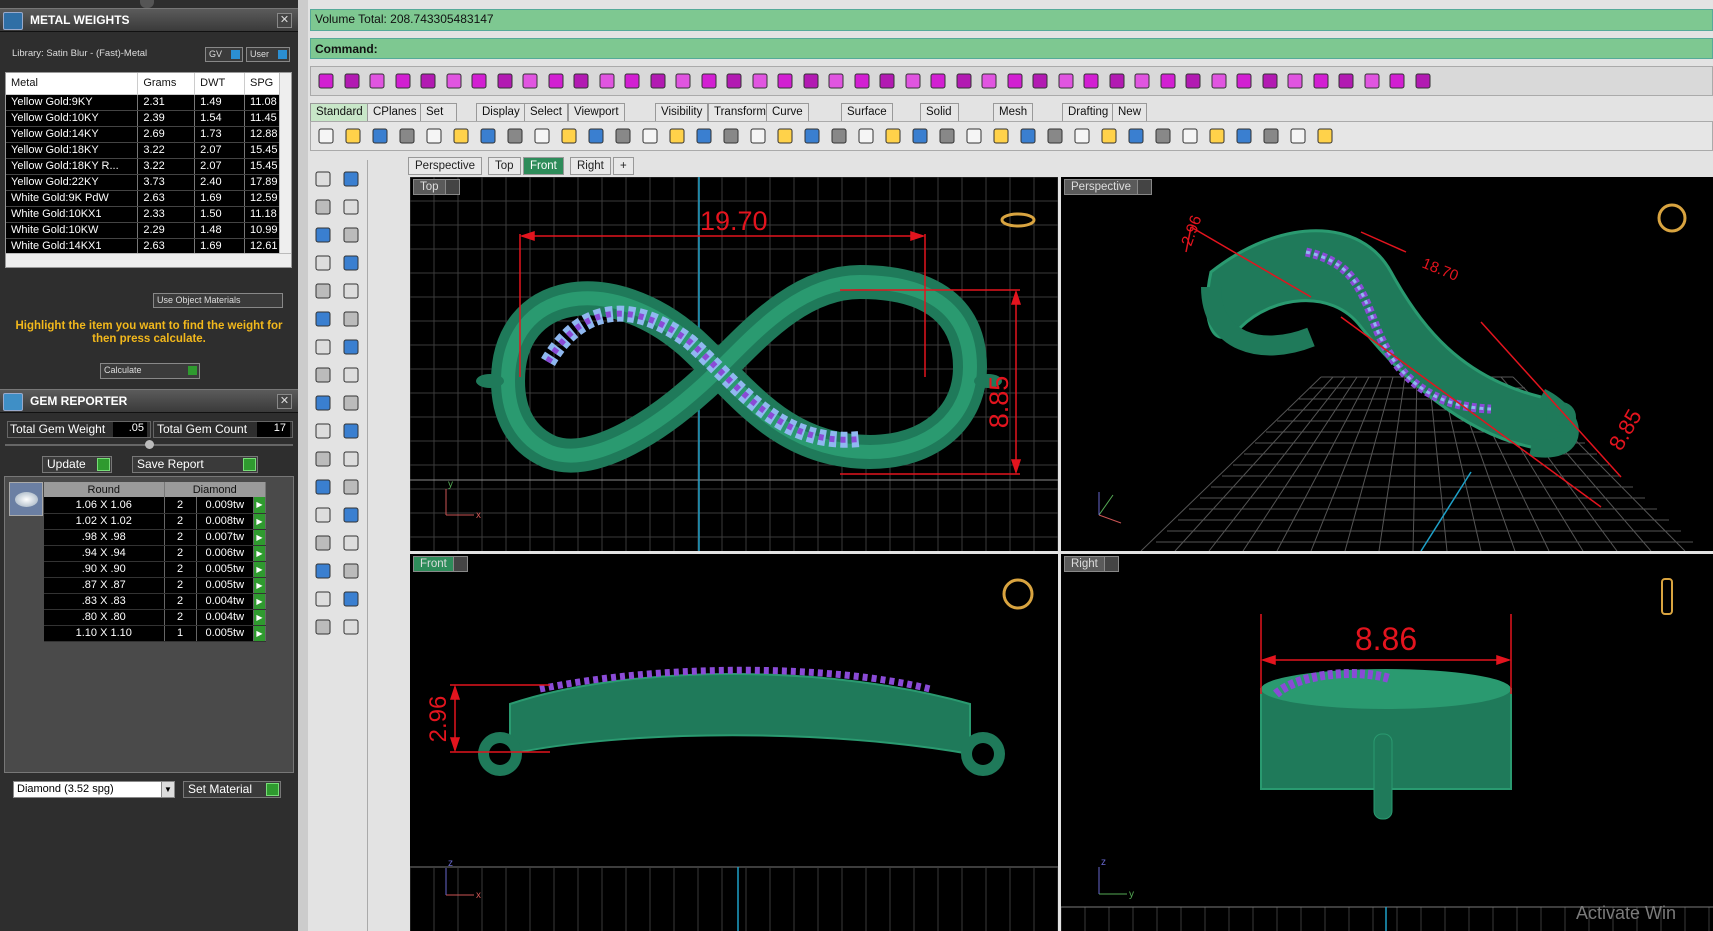 The width and height of the screenshot is (1713, 931). What do you see at coordinates (461, 136) in the screenshot?
I see `cut-icon` at bounding box center [461, 136].